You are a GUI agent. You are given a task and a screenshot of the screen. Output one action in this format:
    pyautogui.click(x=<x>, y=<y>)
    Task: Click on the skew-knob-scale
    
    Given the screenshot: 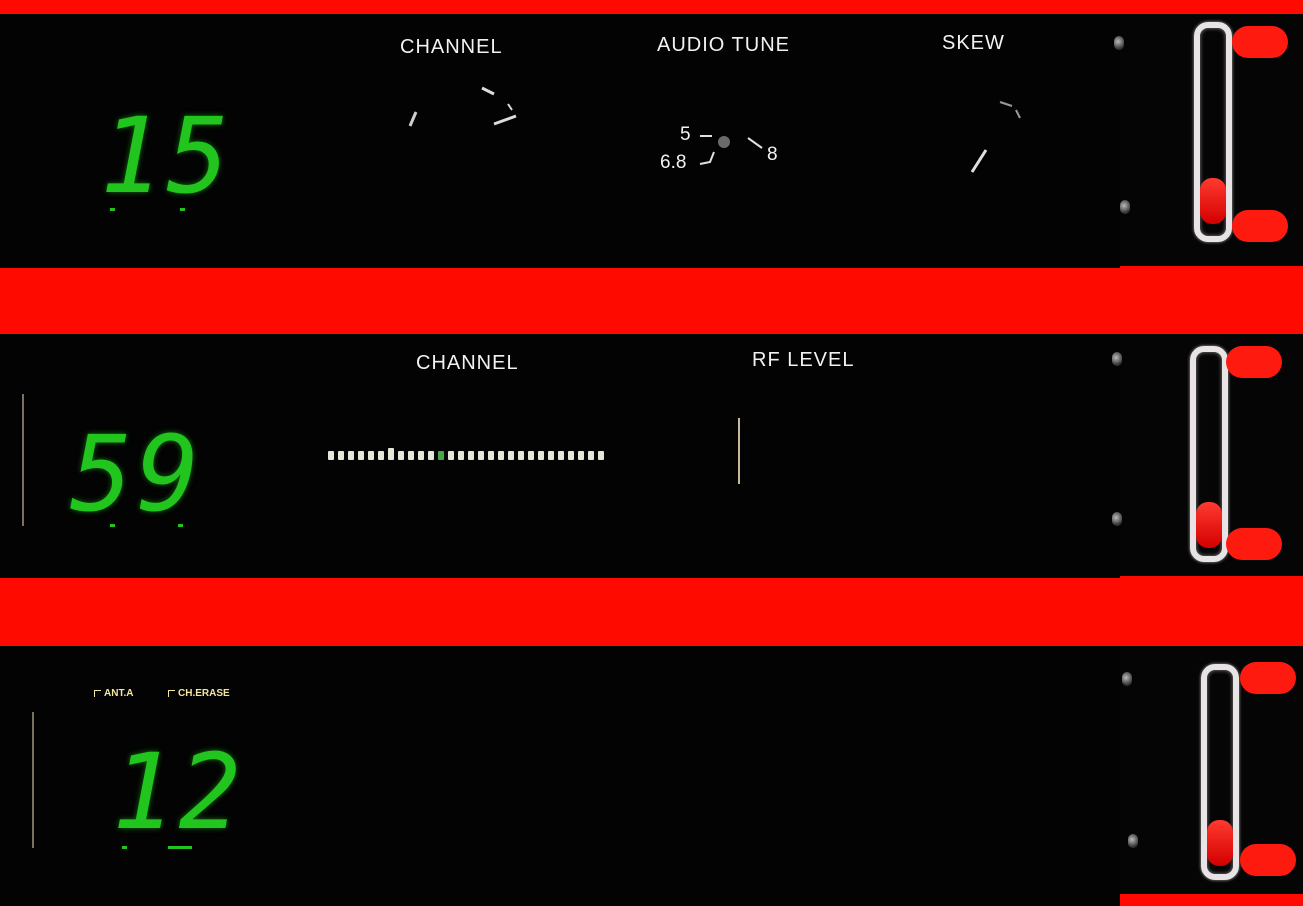 What is the action you would take?
    pyautogui.click(x=995, y=137)
    